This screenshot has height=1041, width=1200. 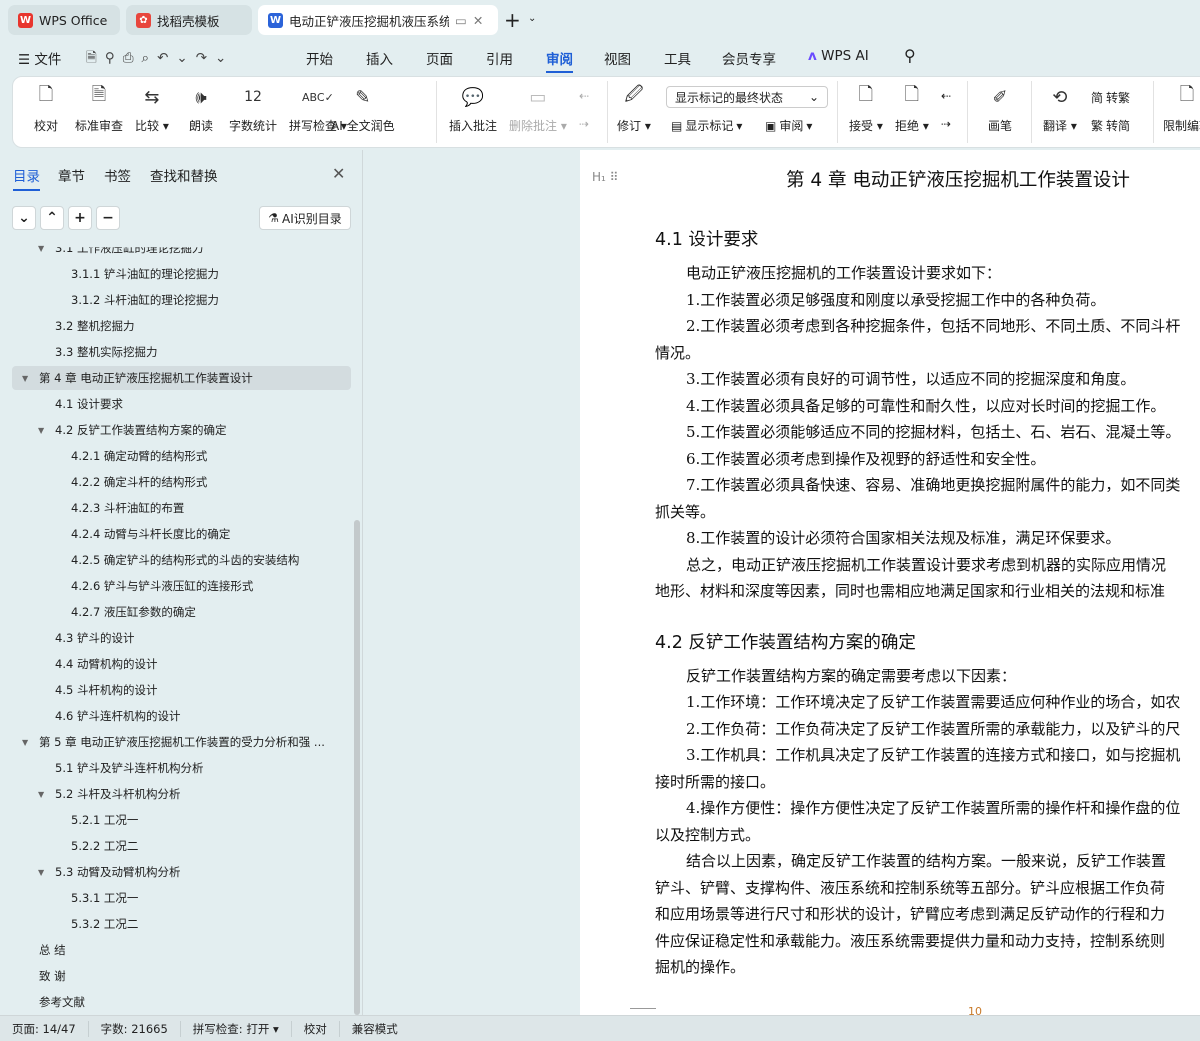 I want to click on menu-insert: 插入, so click(x=379, y=58).